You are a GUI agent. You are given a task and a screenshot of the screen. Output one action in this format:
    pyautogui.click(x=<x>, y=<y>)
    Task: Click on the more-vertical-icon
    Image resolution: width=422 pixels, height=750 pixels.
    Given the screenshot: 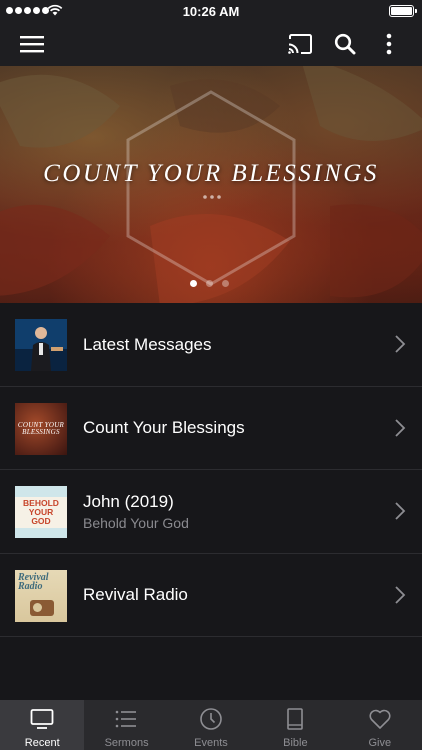 What is the action you would take?
    pyautogui.click(x=389, y=44)
    